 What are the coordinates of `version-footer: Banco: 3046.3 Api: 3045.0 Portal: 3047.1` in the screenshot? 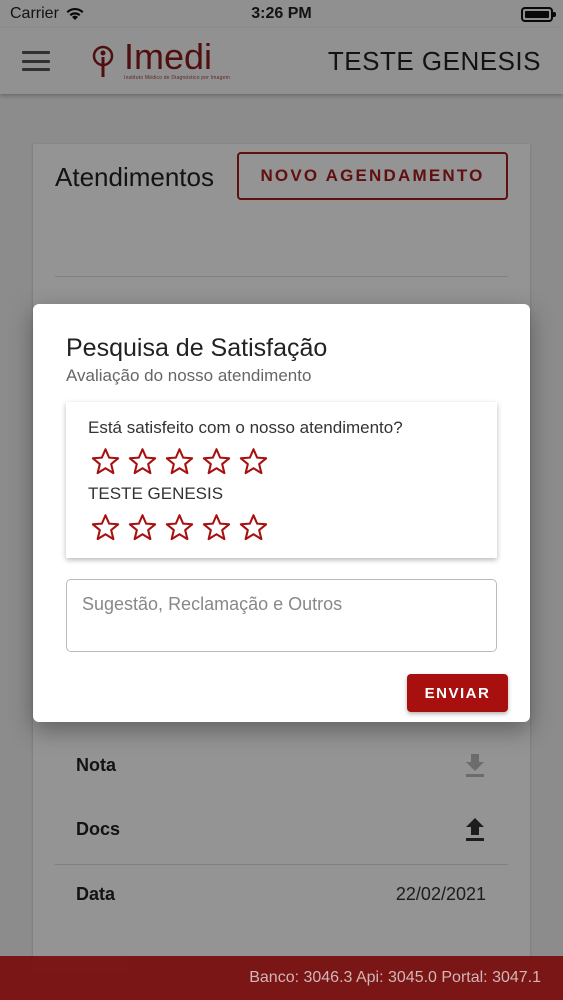 It's located at (281, 978).